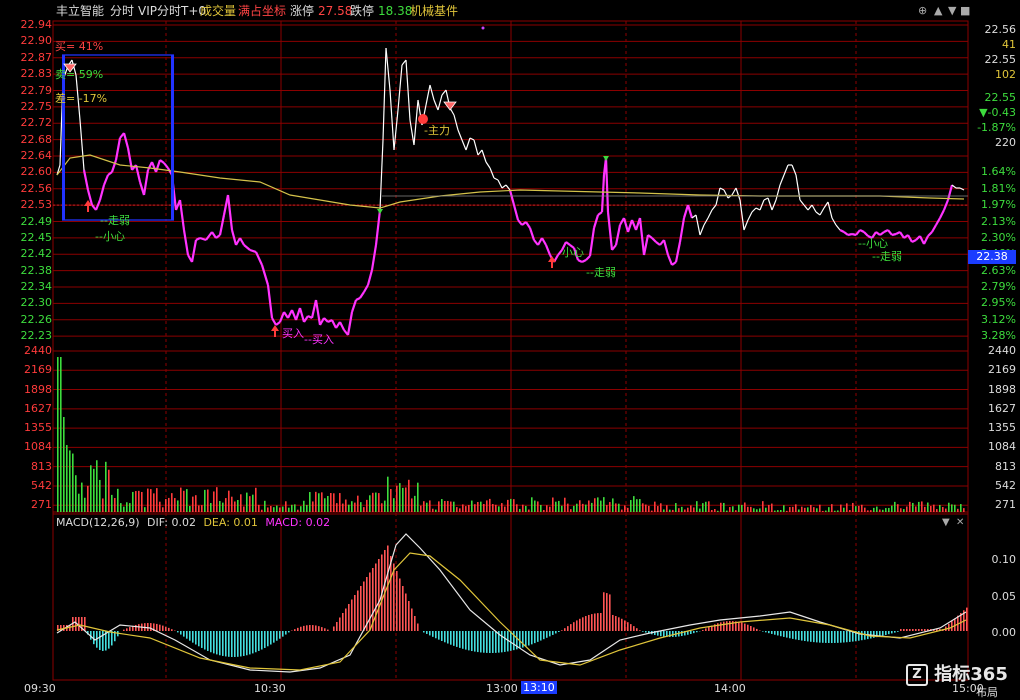 The image size is (1020, 700). Describe the element at coordinates (1000, 97) in the screenshot. I see `quote-last: 22.55` at that location.